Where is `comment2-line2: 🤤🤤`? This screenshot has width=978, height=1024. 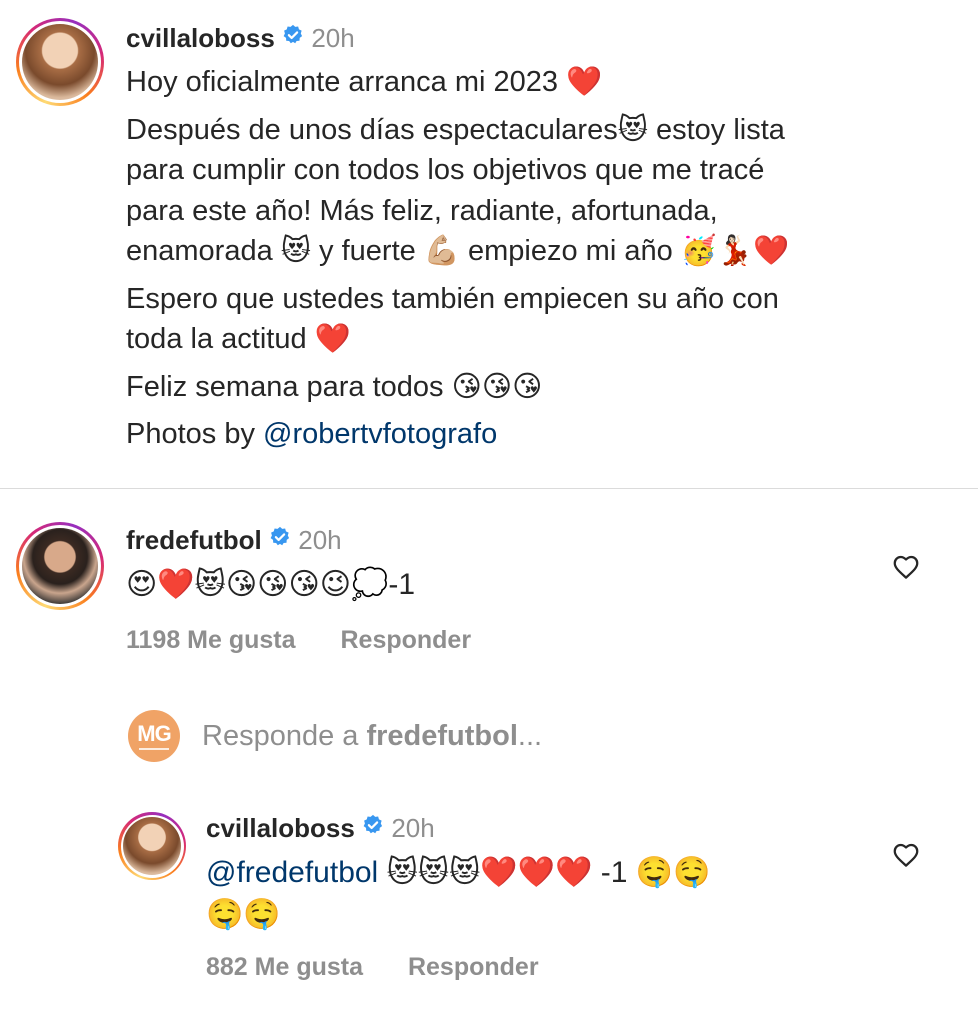
comment2-line2: 🤤🤤 is located at coordinates (243, 914).